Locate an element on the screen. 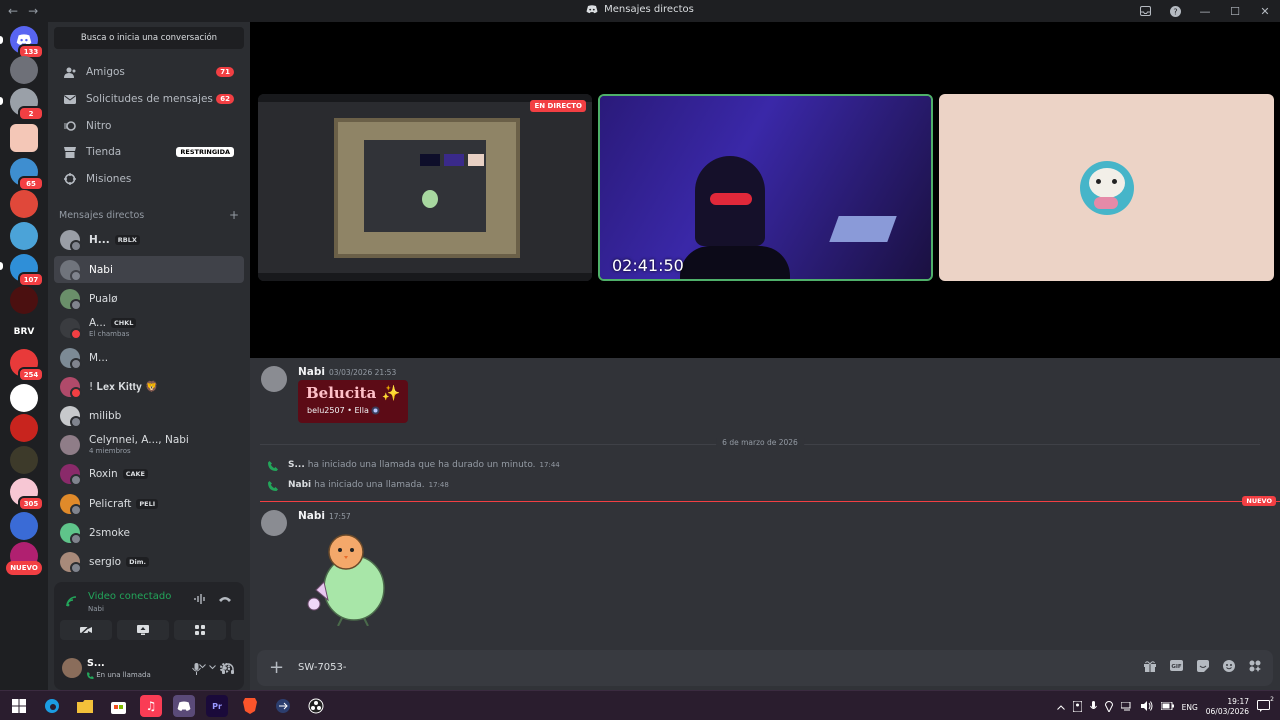 The height and width of the screenshot is (720, 1280). location-icon is located at coordinates (1108, 707).